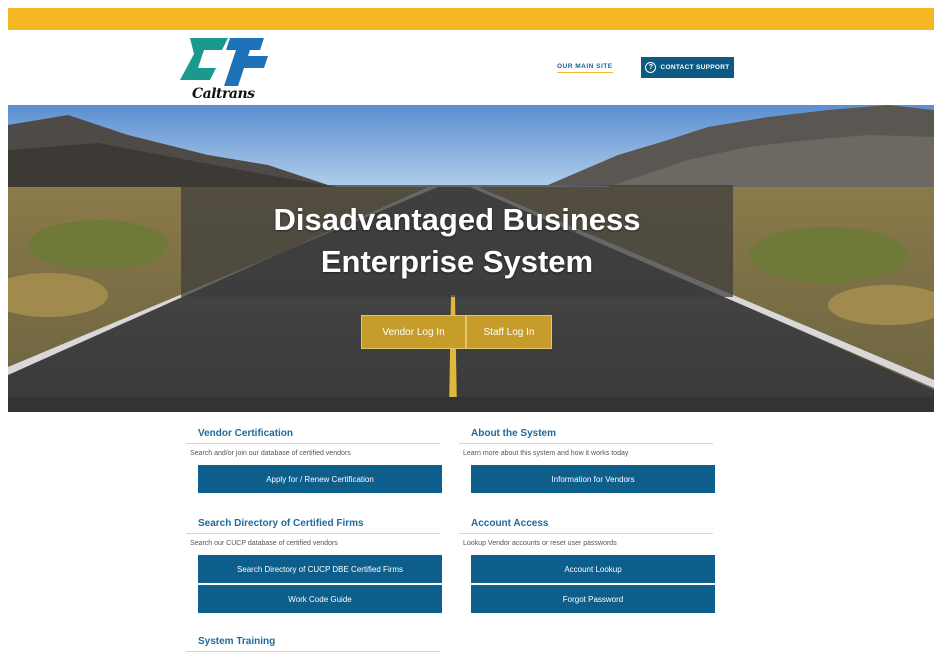  What do you see at coordinates (223, 94) in the screenshot?
I see `logo-wordmark: Caltrans` at bounding box center [223, 94].